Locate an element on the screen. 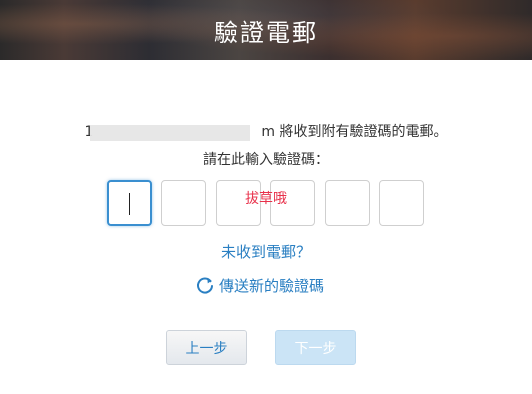  masked-email: 1m is located at coordinates (180, 132).